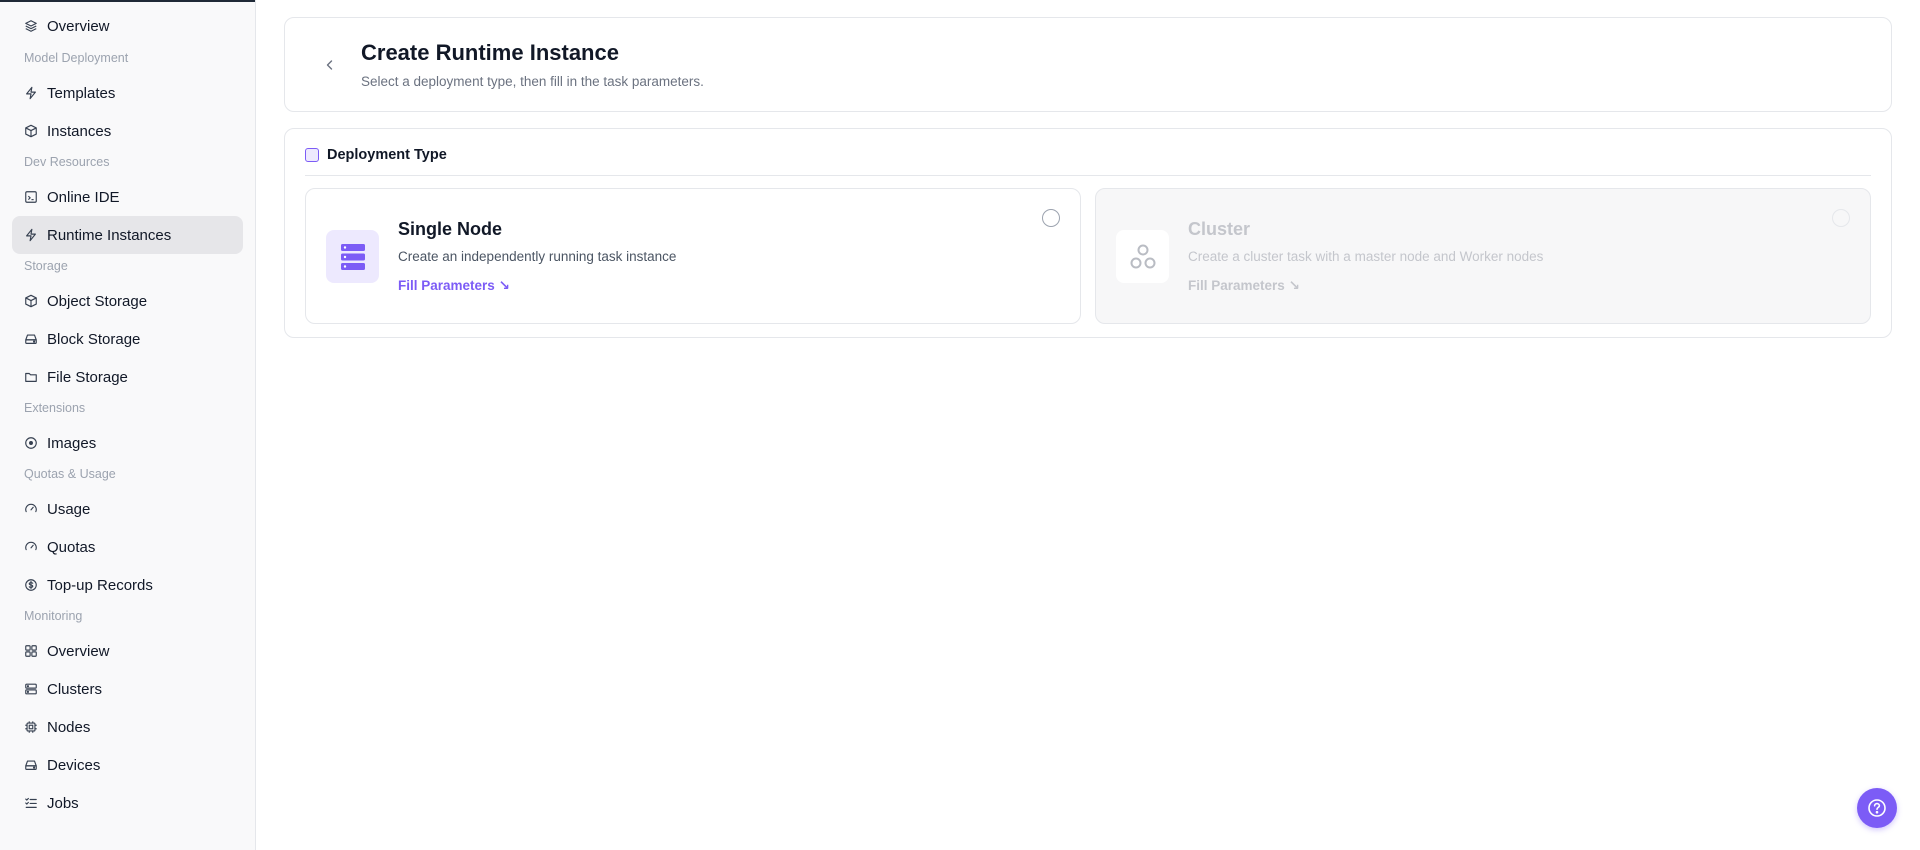  What do you see at coordinates (127, 727) in the screenshot?
I see `sidebar-item-nodes: Nodes` at bounding box center [127, 727].